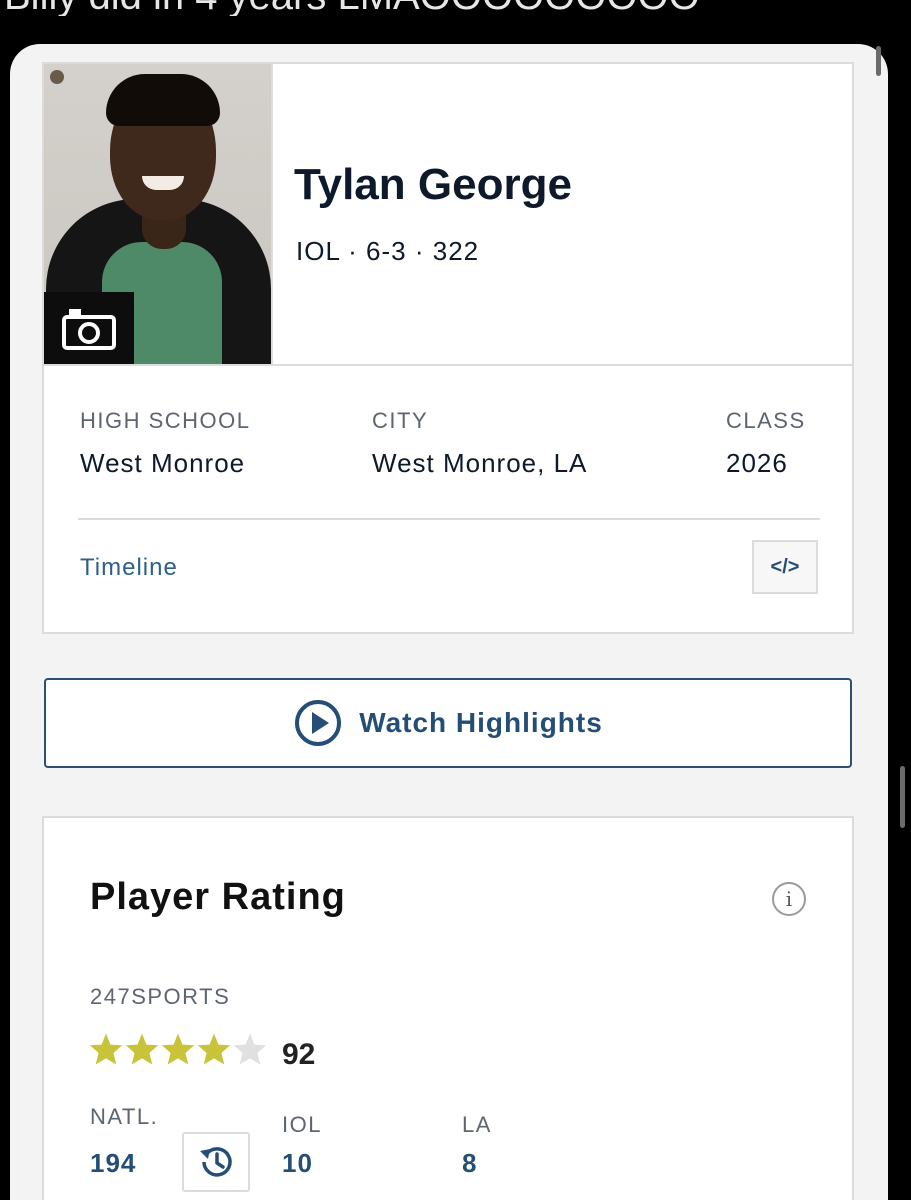  What do you see at coordinates (302, 1124) in the screenshot?
I see `position-rank-label: IOL` at bounding box center [302, 1124].